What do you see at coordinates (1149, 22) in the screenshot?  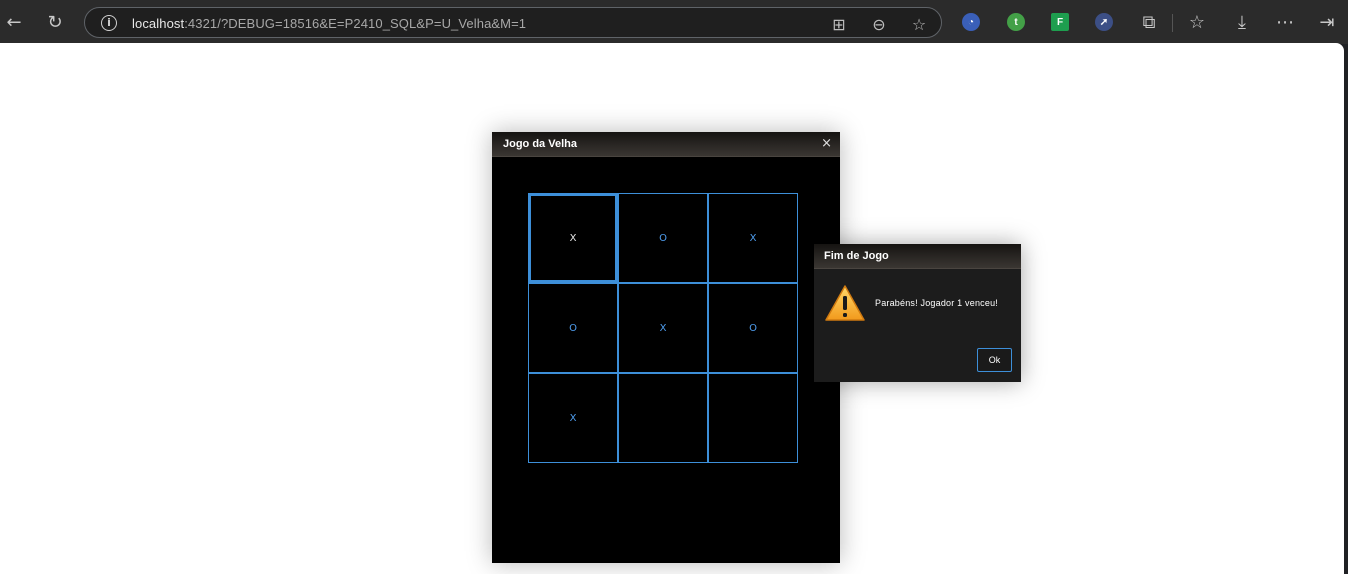 I see `extensions-puzzle-icon: ⧉` at bounding box center [1149, 22].